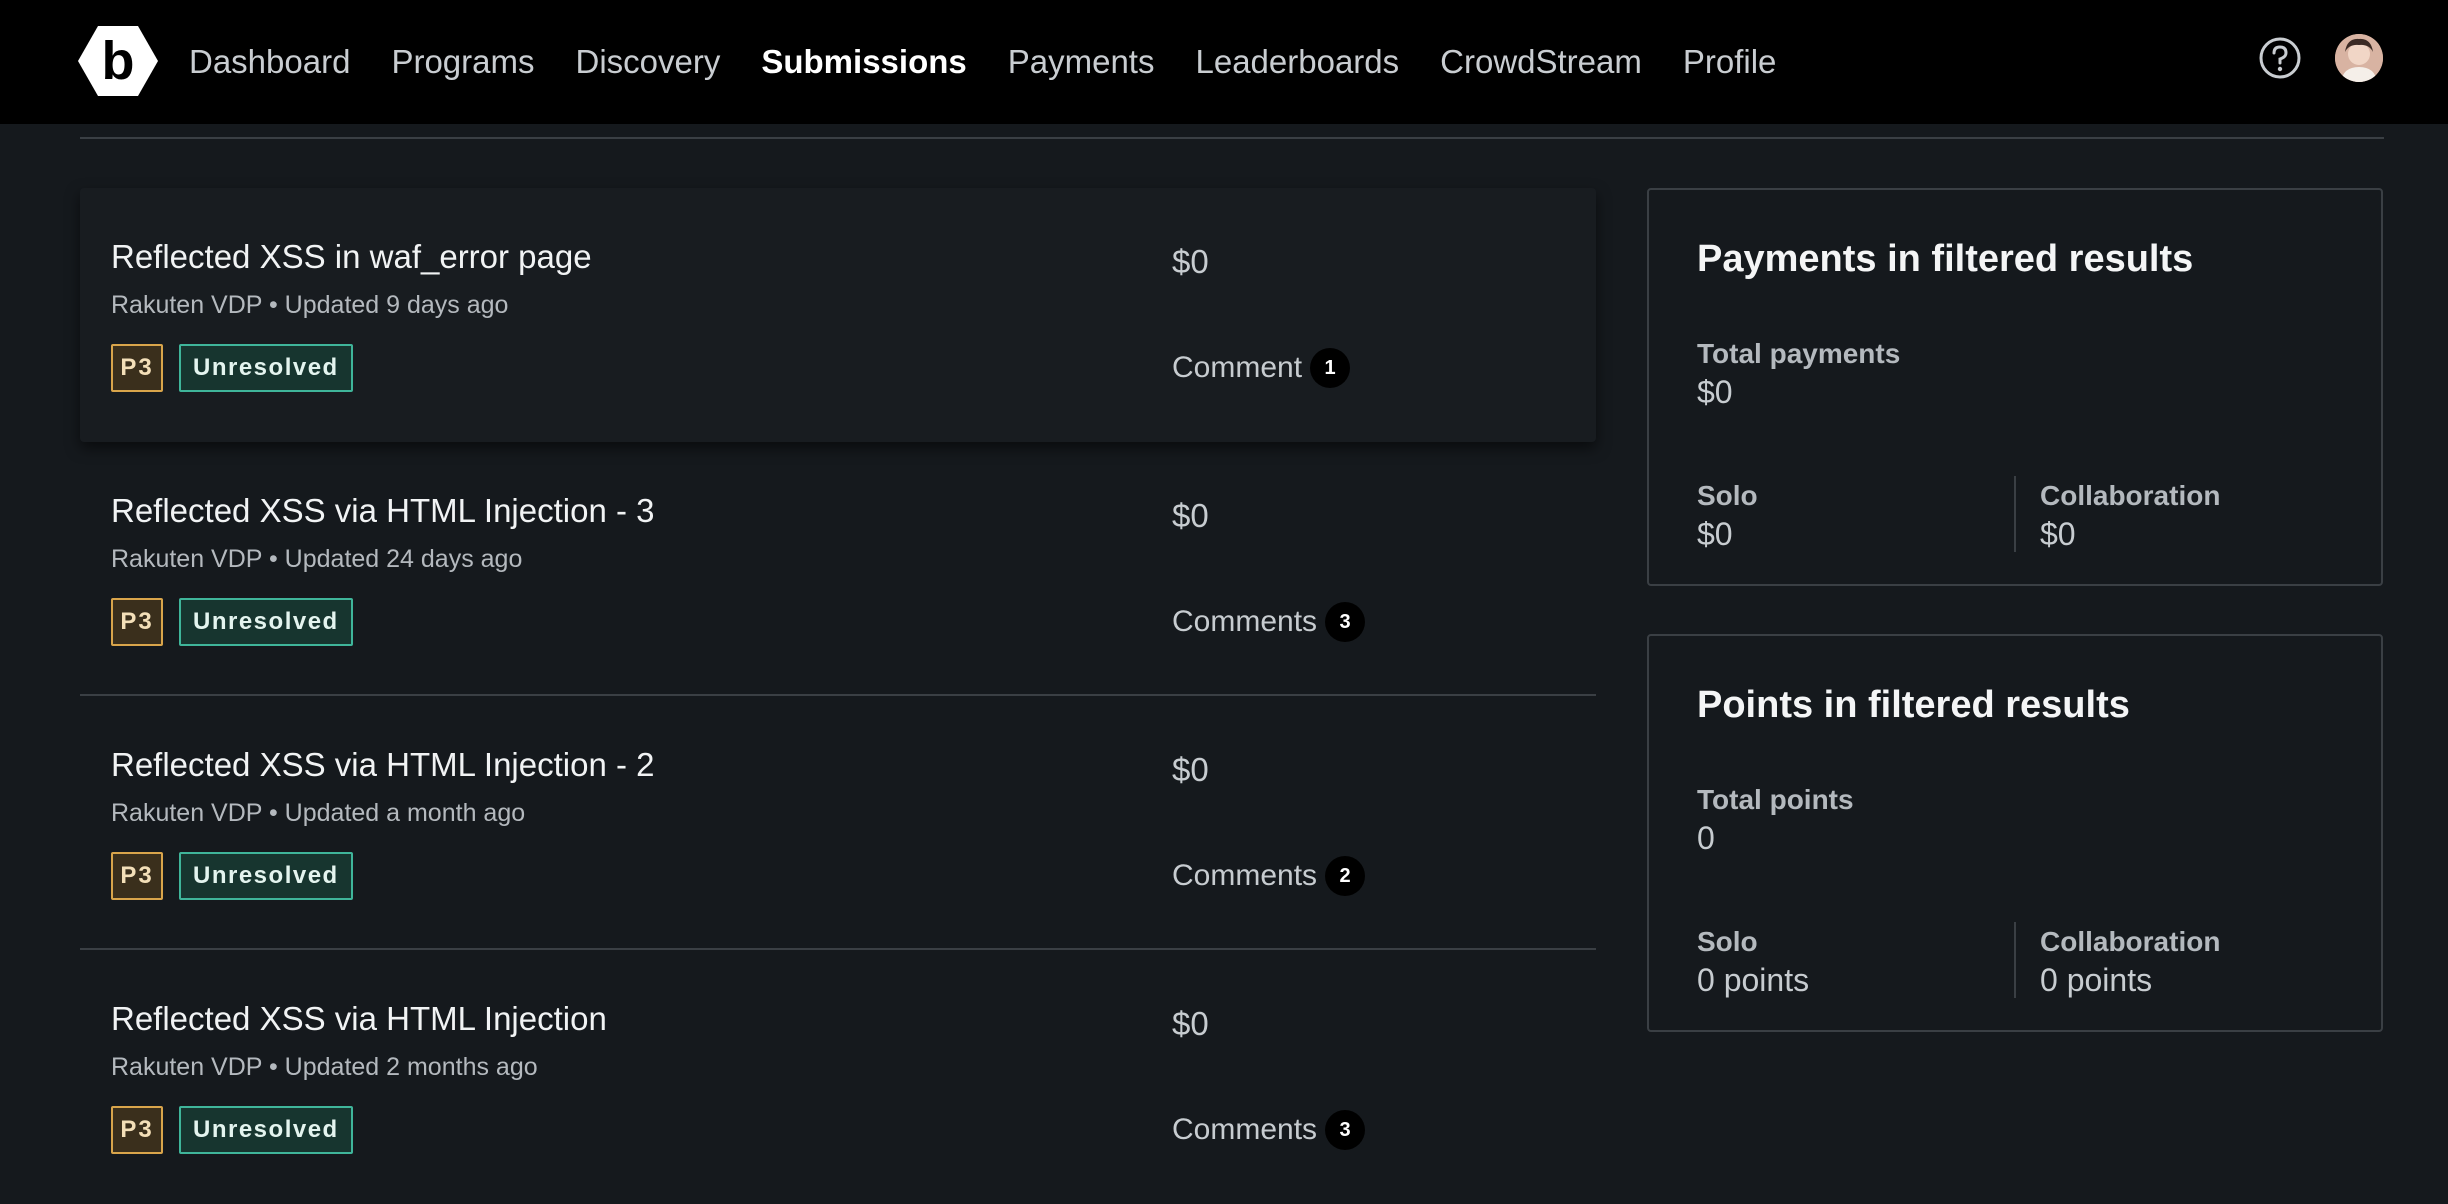 The height and width of the screenshot is (1204, 2448). I want to click on submission-title: Reflected XSS via HTML Injection - 3, so click(383, 511).